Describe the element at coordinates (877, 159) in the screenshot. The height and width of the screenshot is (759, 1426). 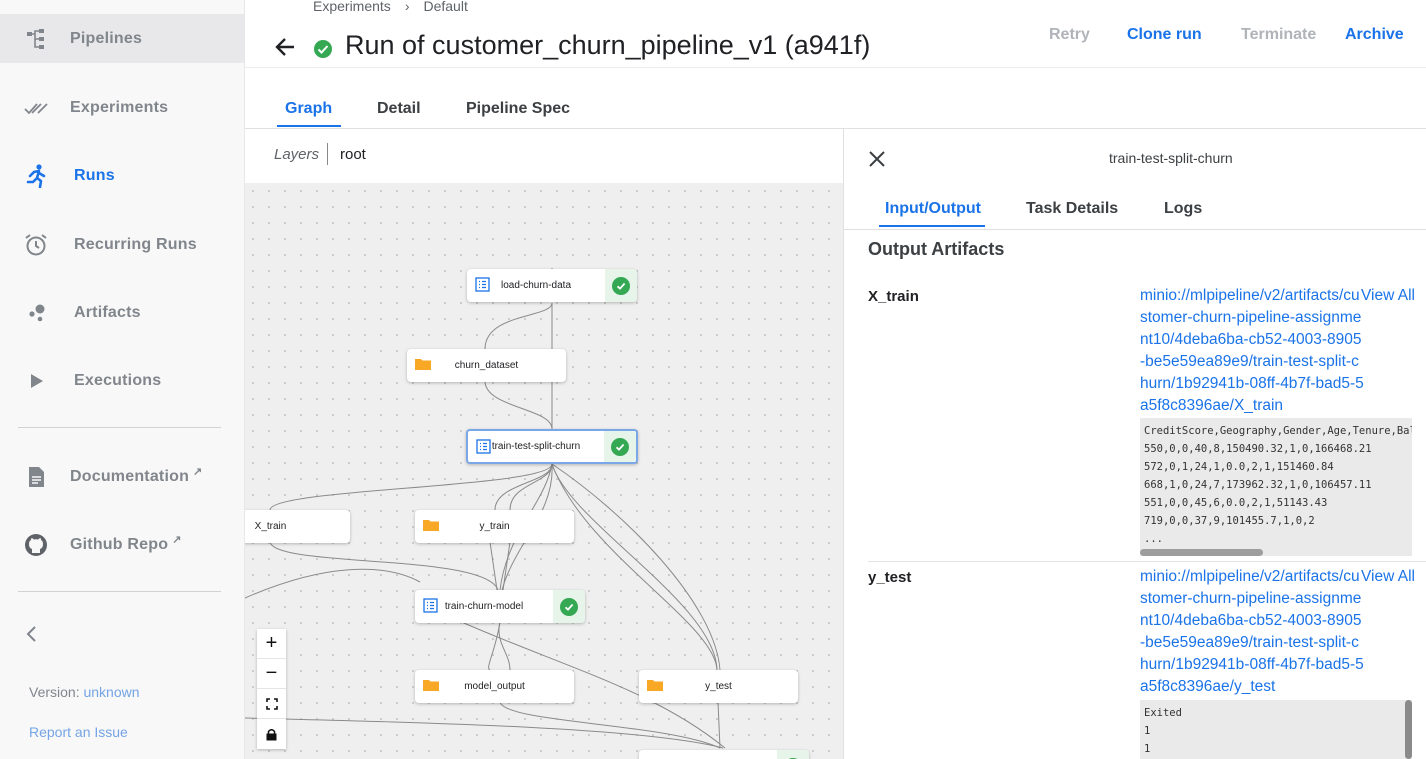
I see `close-panel-button` at that location.